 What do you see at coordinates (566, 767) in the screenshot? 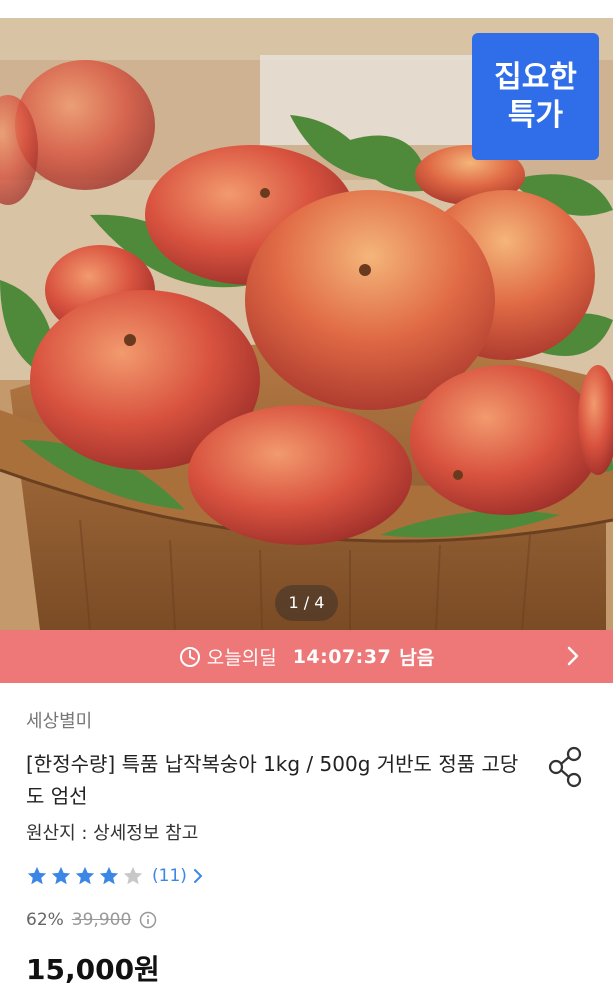
I see `share-icon` at bounding box center [566, 767].